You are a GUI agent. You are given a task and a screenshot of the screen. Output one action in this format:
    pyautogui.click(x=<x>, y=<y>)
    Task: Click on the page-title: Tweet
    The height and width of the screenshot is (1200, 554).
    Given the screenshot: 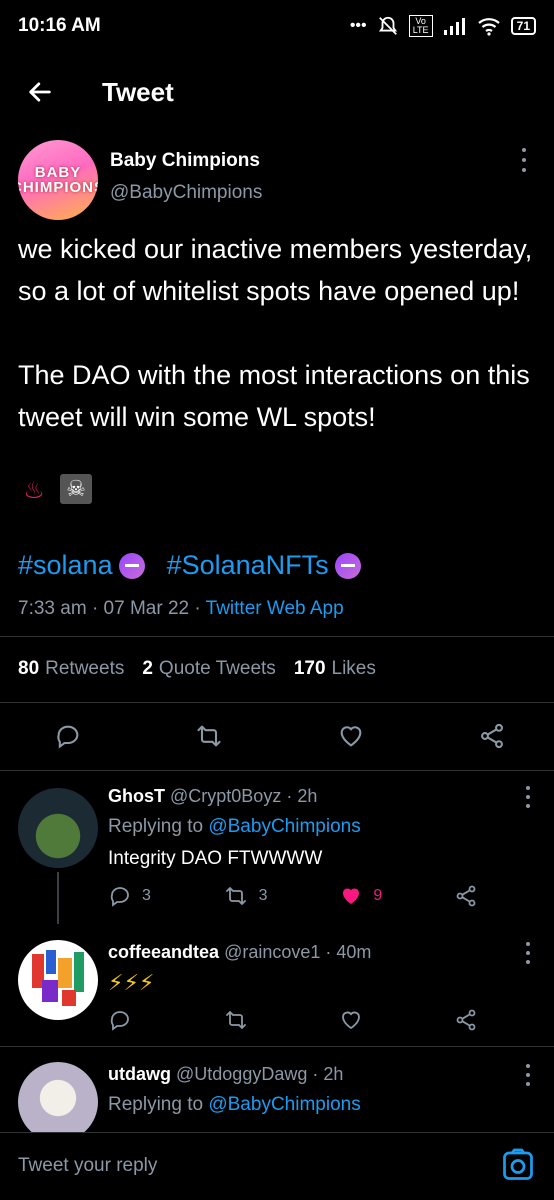 What is the action you would take?
    pyautogui.click(x=138, y=91)
    